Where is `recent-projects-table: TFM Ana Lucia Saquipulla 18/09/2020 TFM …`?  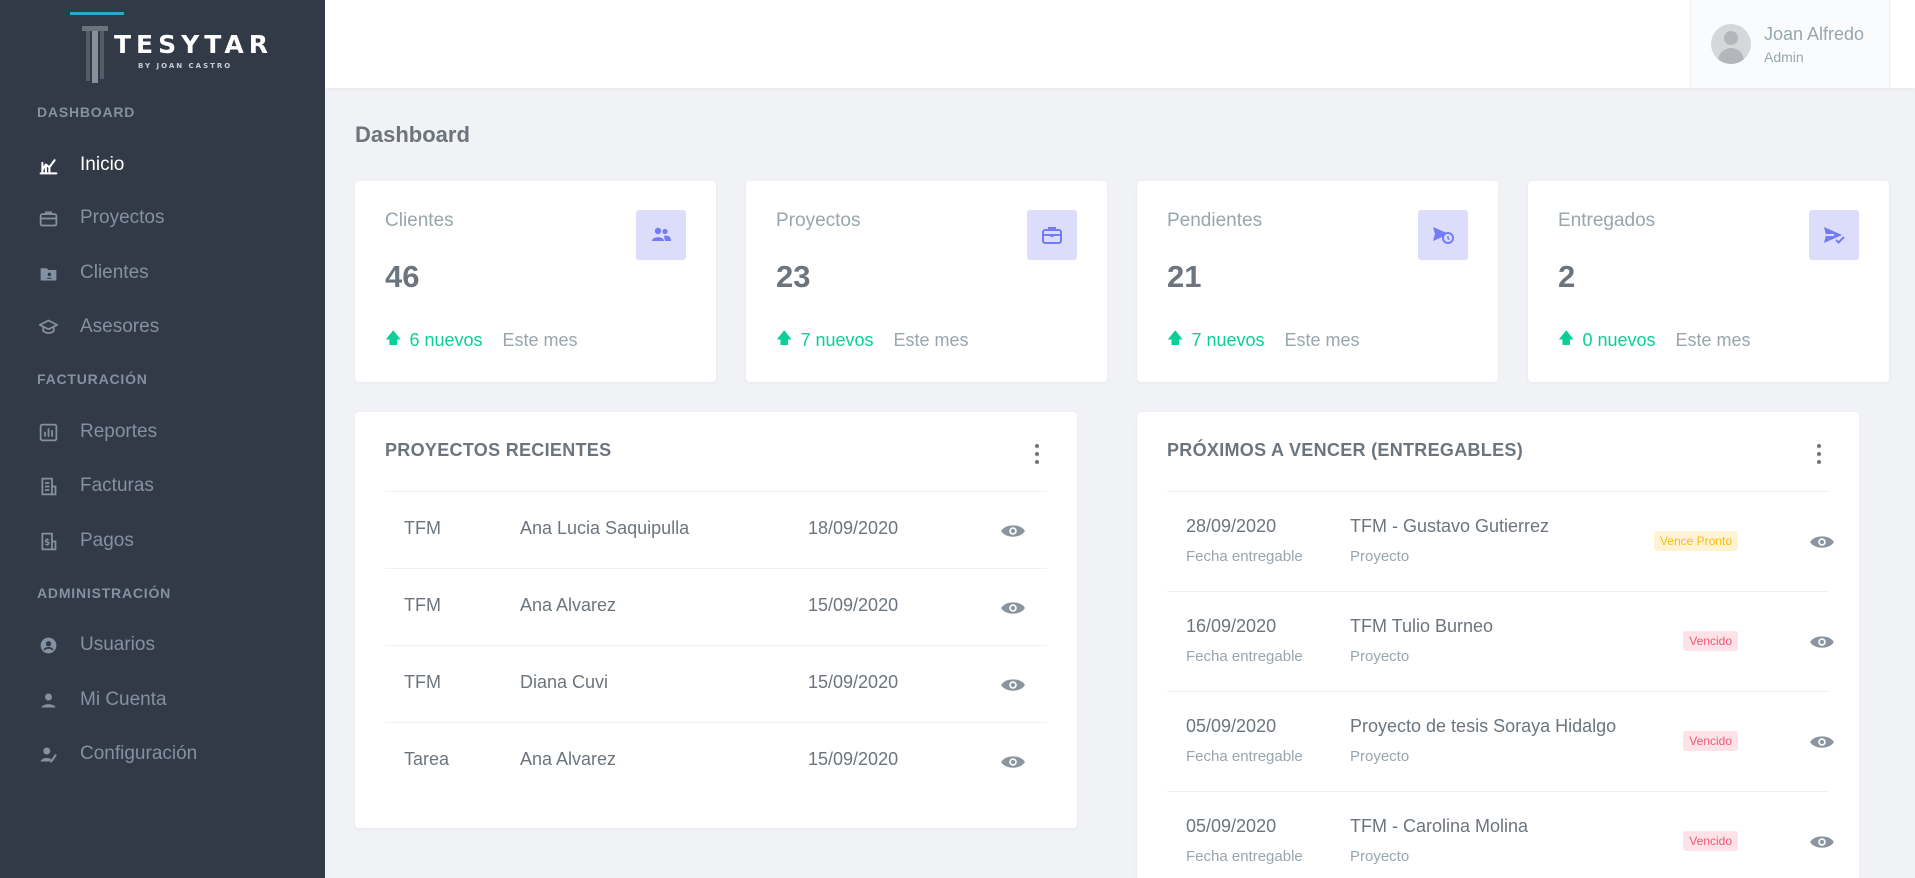 recent-projects-table: TFM Ana Lucia Saquipulla 18/09/2020 TFM … is located at coordinates (716, 645).